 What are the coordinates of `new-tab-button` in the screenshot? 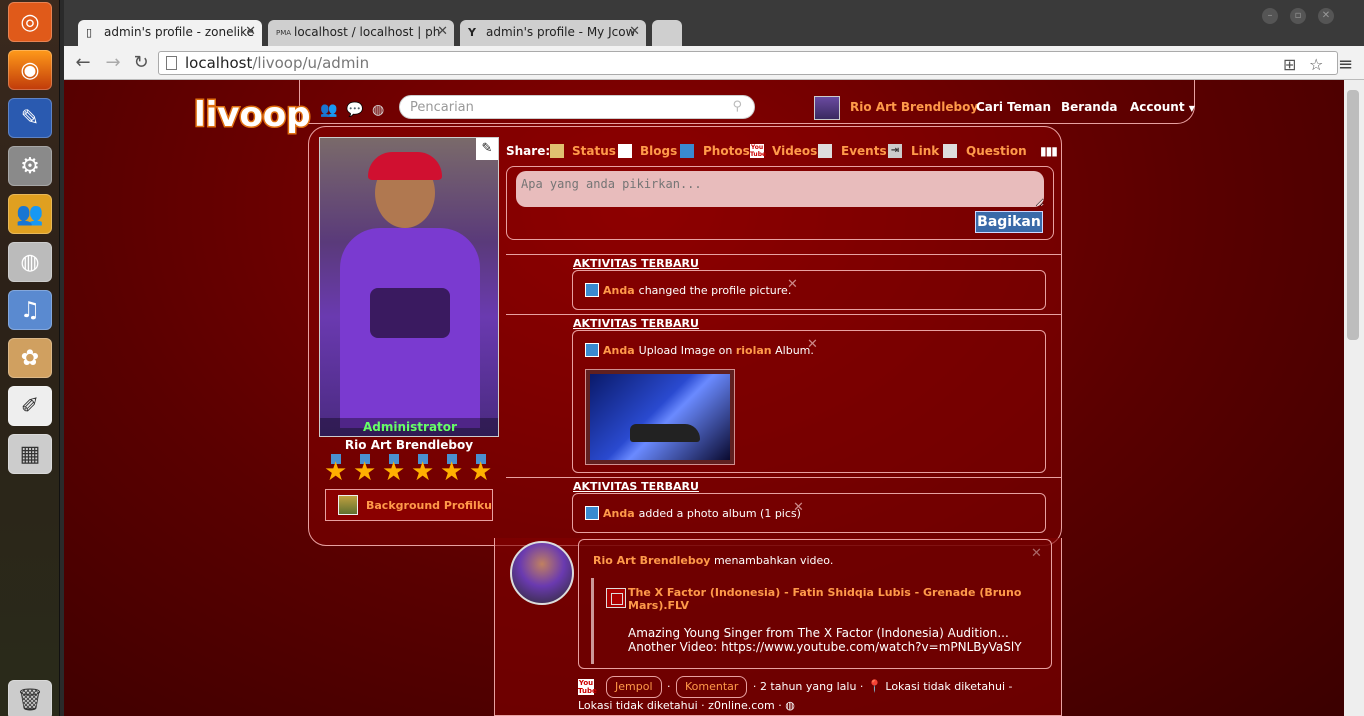 It's located at (667, 33).